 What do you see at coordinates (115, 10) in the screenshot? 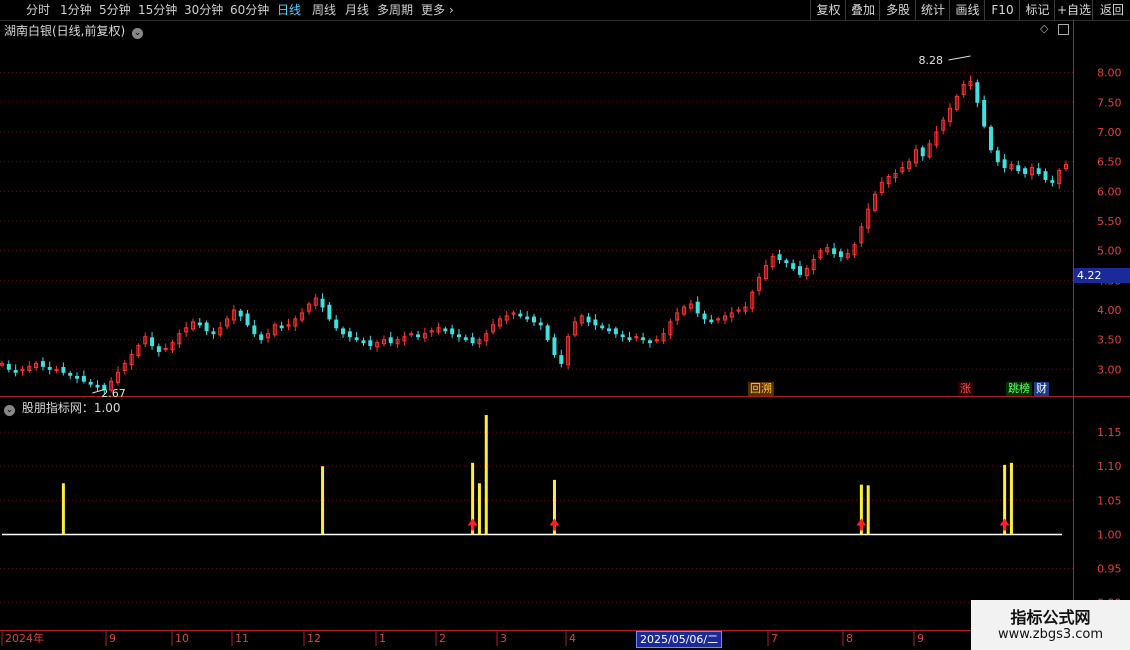
I see `period-item-2: 5分钟` at bounding box center [115, 10].